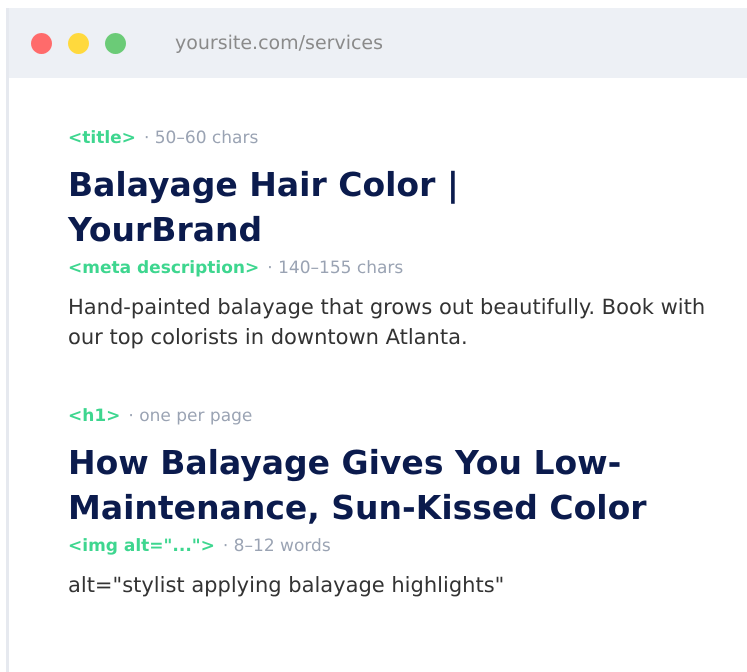  Describe the element at coordinates (358, 485) in the screenshot. I see `heading-text: How Balayage Gives You Low-Maintenance, Sun-Kissed Color` at that location.